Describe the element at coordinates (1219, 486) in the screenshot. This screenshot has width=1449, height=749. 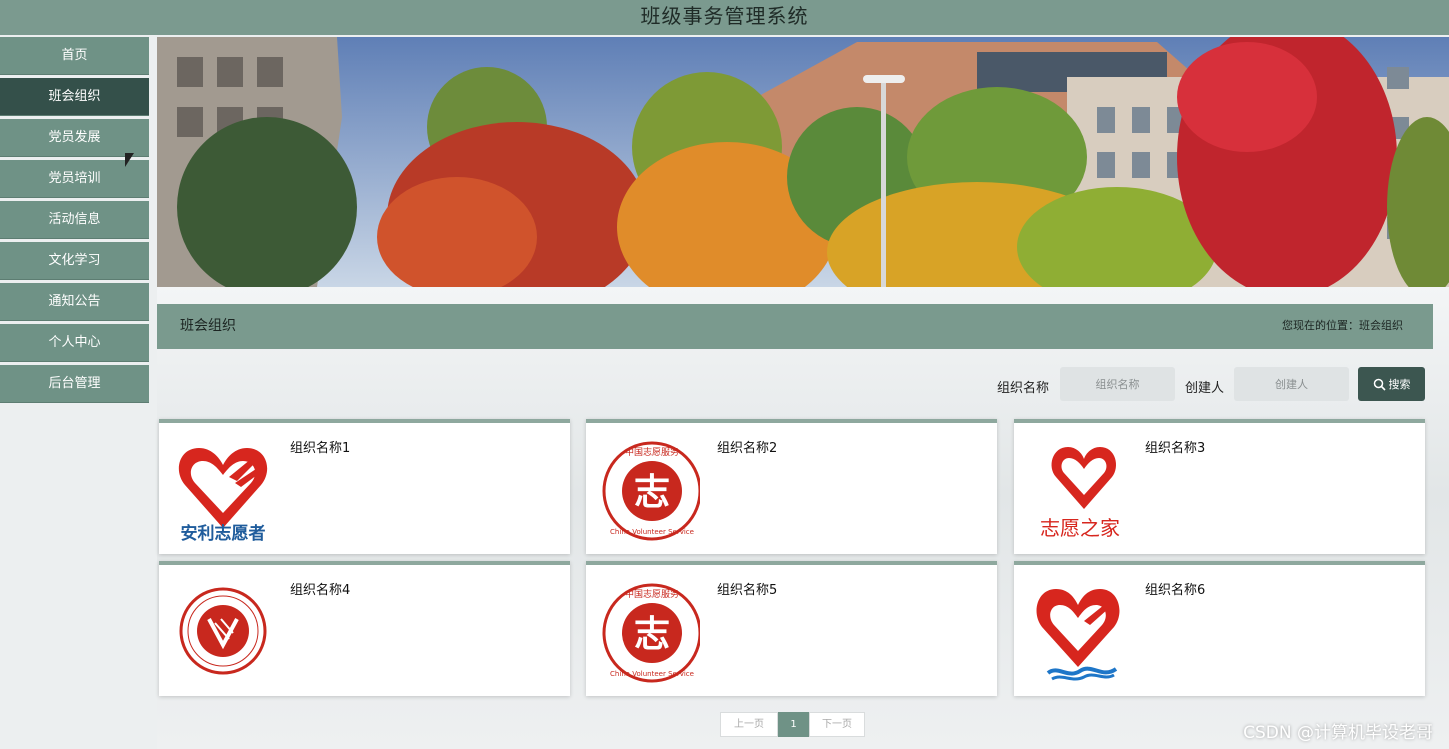
I see `org-card: 志愿之家 组织名称3` at that location.